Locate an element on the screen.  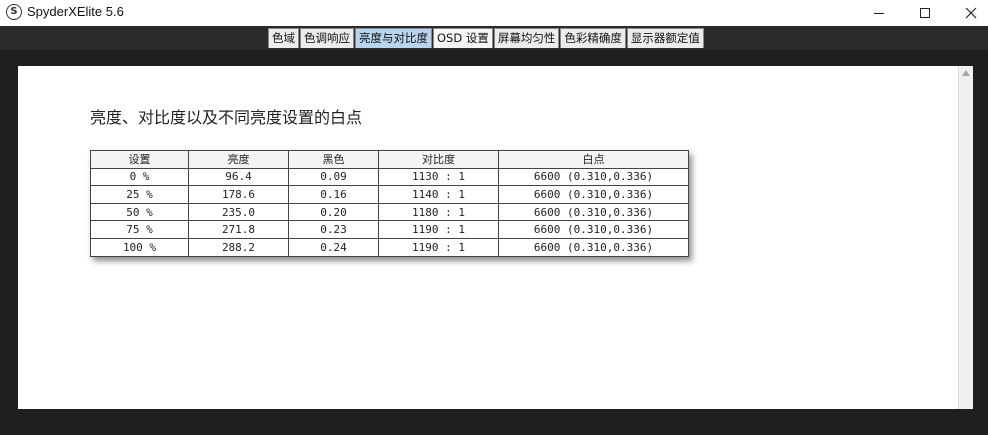
table-cell: 1130 : 1 is located at coordinates (438, 177).